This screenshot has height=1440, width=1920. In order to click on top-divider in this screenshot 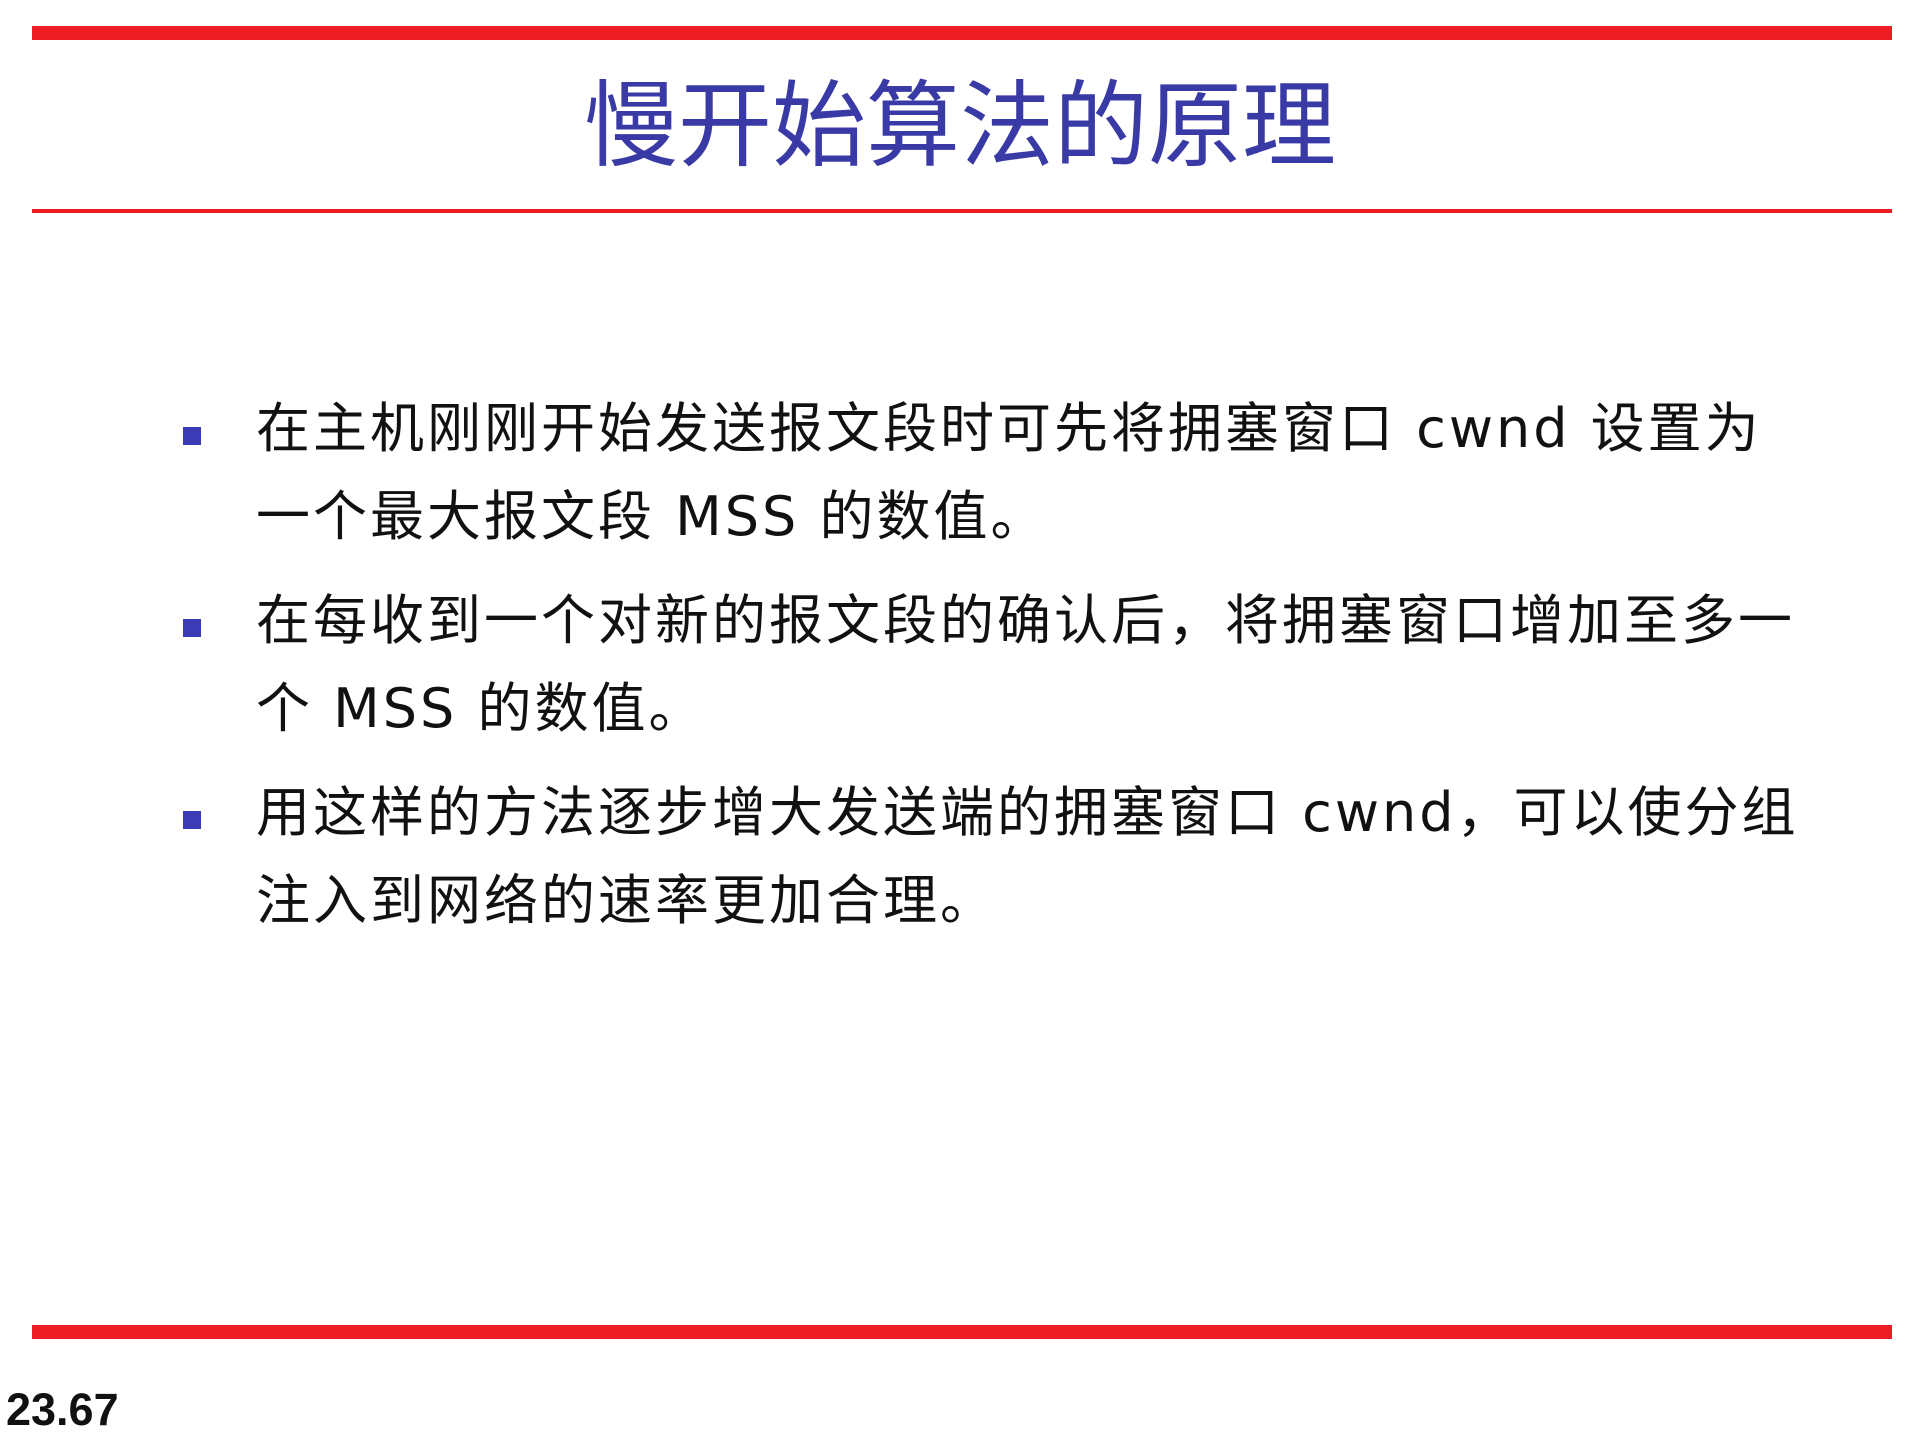, I will do `click(962, 33)`.